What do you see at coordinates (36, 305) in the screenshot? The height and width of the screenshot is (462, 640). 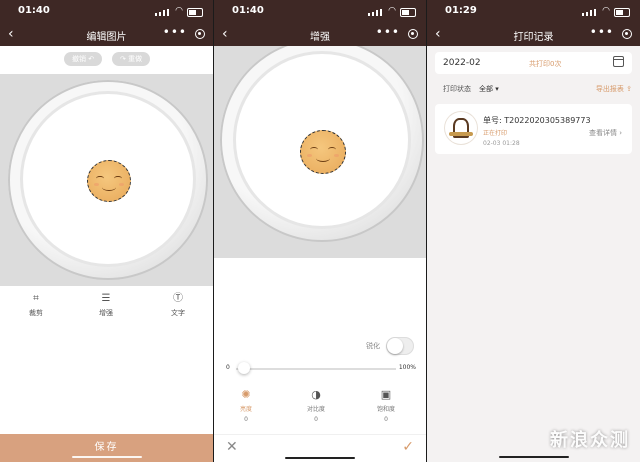 I see `crop-tool: ⌗ 裁剪` at bounding box center [36, 305].